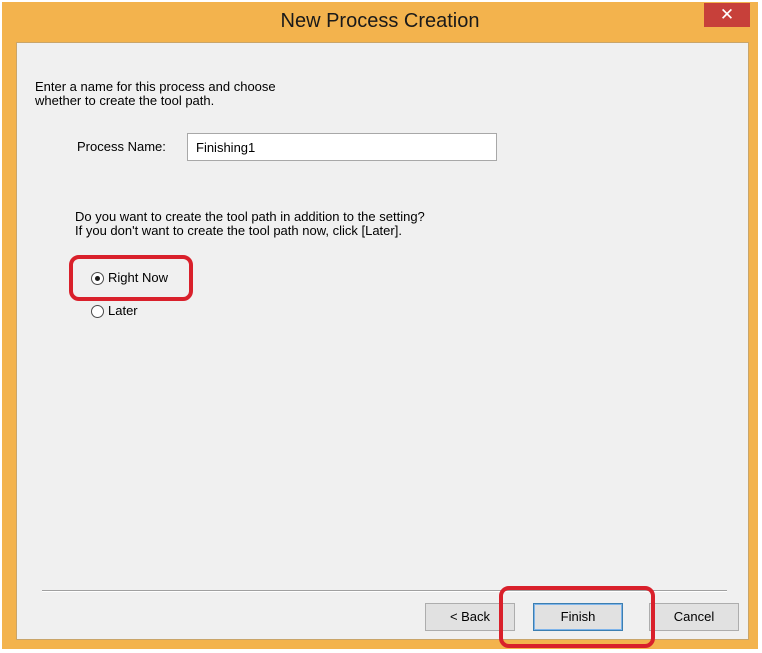 This screenshot has height=653, width=762. What do you see at coordinates (577, 617) in the screenshot?
I see `highlight-finish` at bounding box center [577, 617].